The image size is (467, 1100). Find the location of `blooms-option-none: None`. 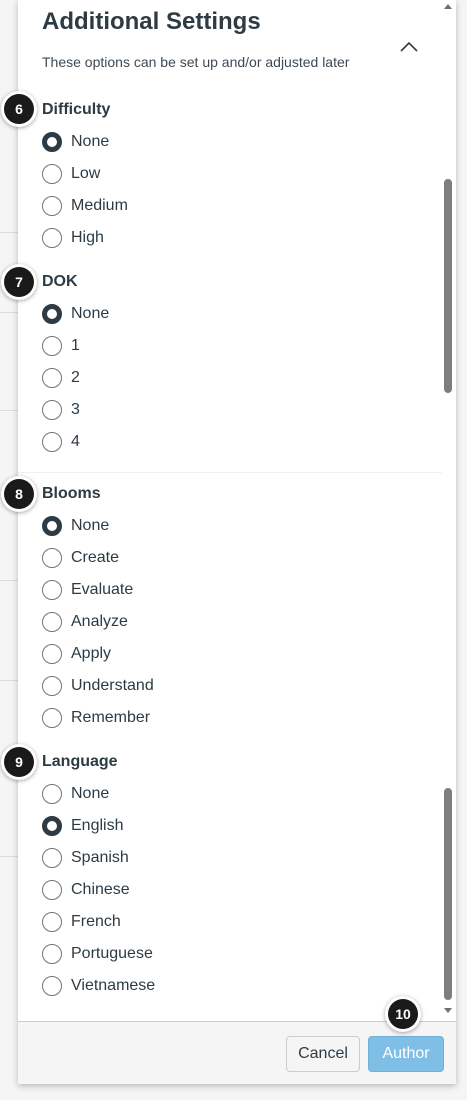

blooms-option-none: None is located at coordinates (75, 526).